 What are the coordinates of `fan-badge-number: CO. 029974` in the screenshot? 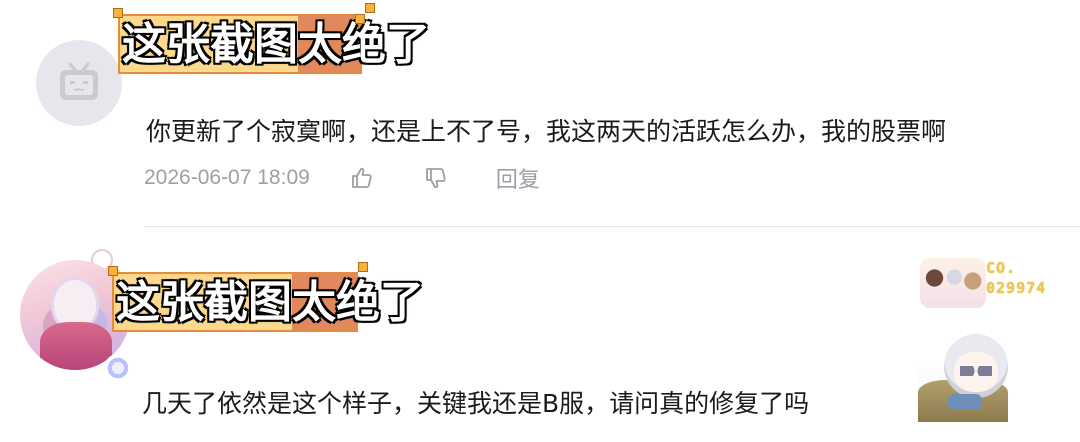 It's located at (1016, 278).